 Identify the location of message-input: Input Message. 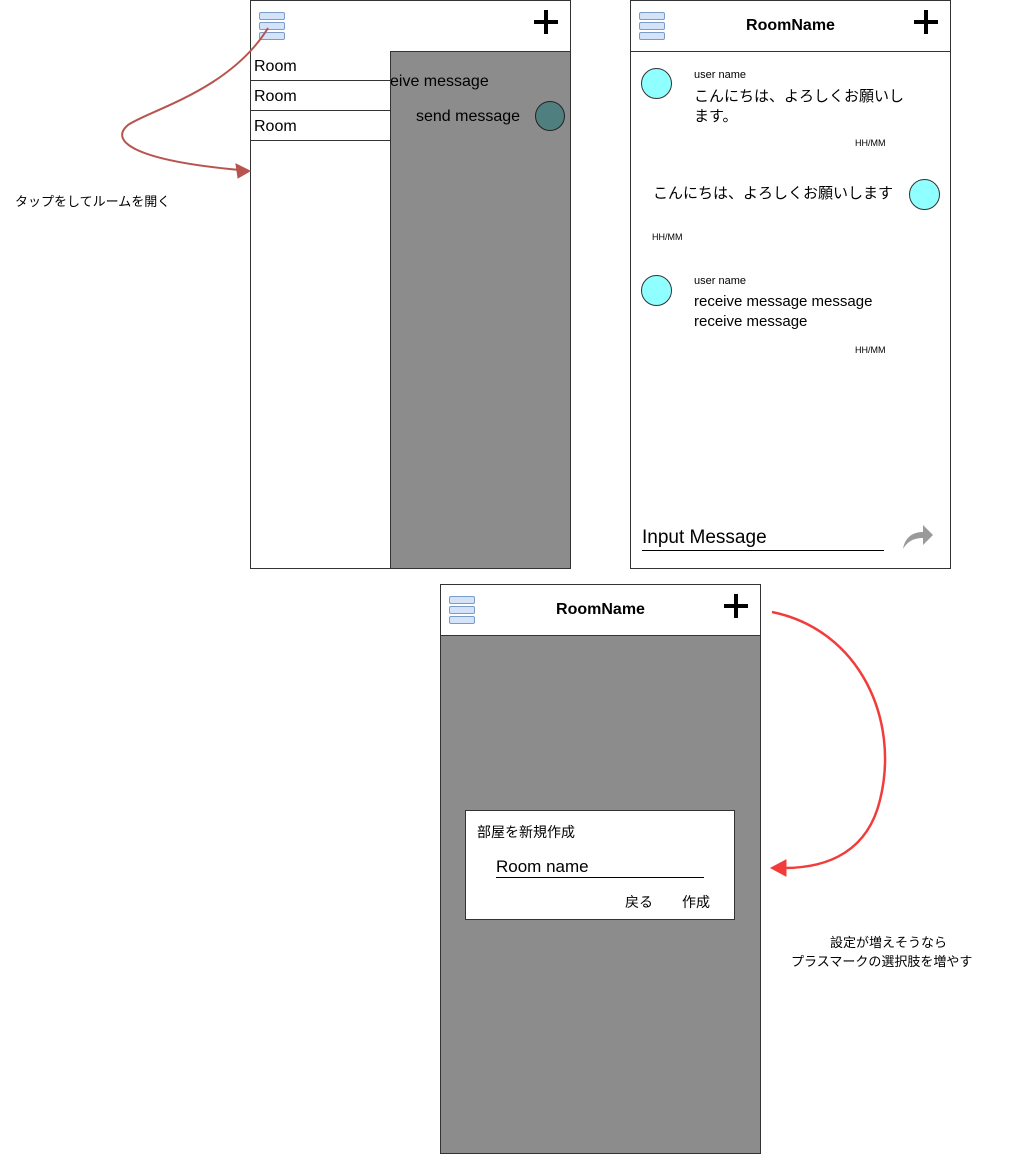
(763, 539).